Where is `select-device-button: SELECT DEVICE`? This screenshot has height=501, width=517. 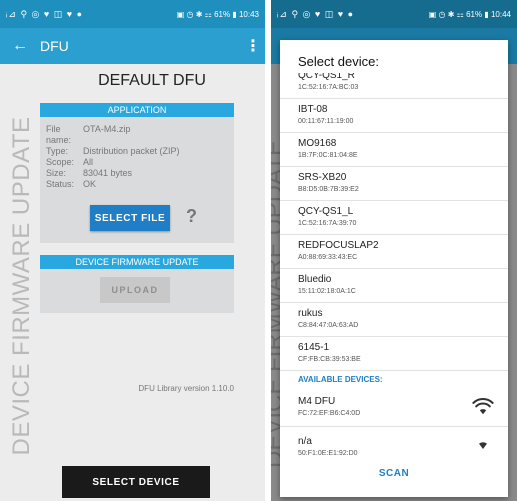 select-device-button: SELECT DEVICE is located at coordinates (136, 482).